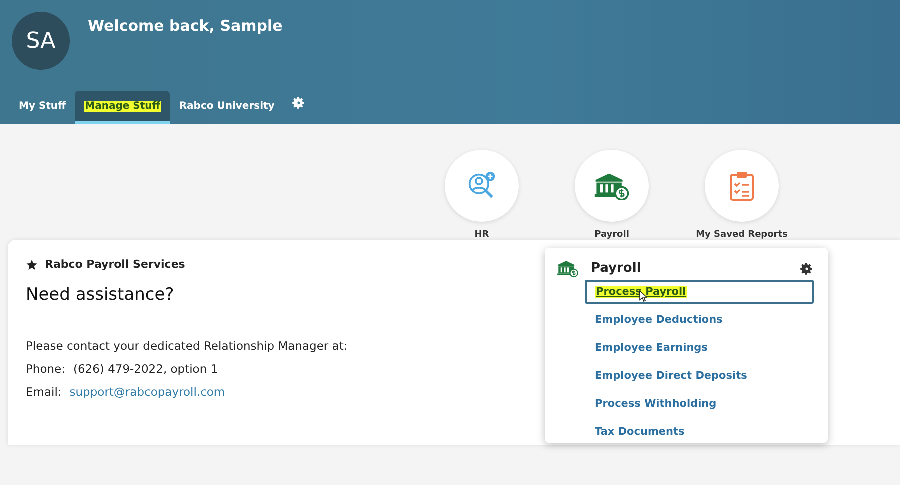 This screenshot has height=485, width=900. What do you see at coordinates (43, 107) in the screenshot?
I see `nav-tab: My Stuff` at bounding box center [43, 107].